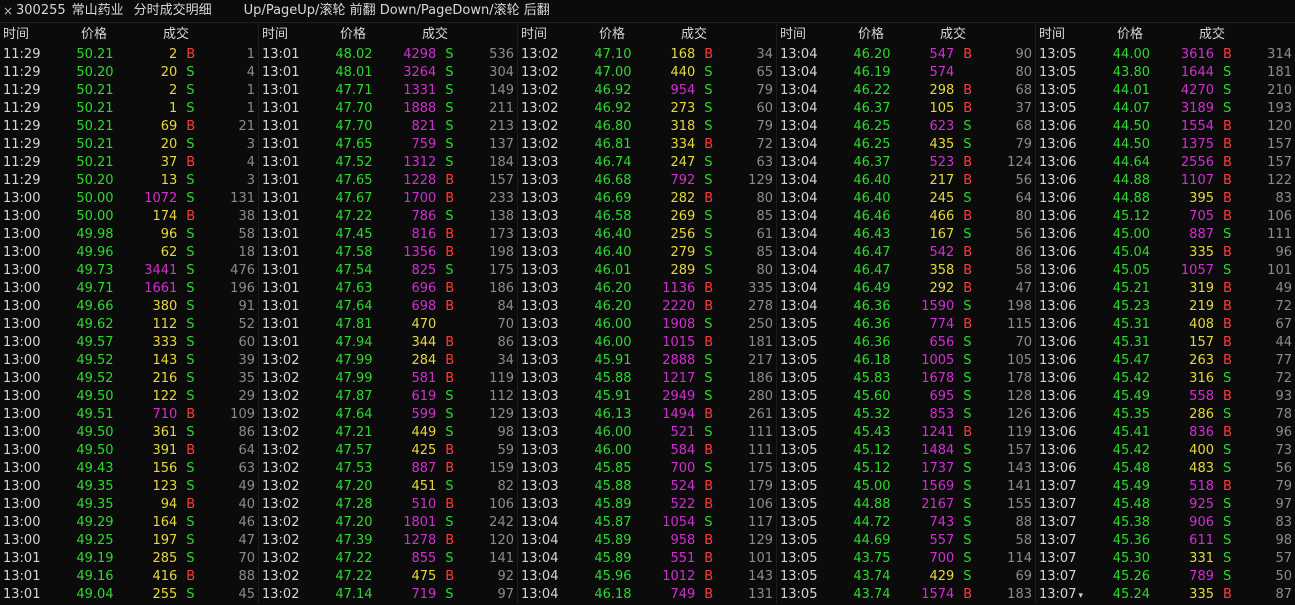 The image size is (1295, 605). What do you see at coordinates (906, 379) in the screenshot?
I see `trade-row: 13:05 45.83 1678 S 178` at bounding box center [906, 379].